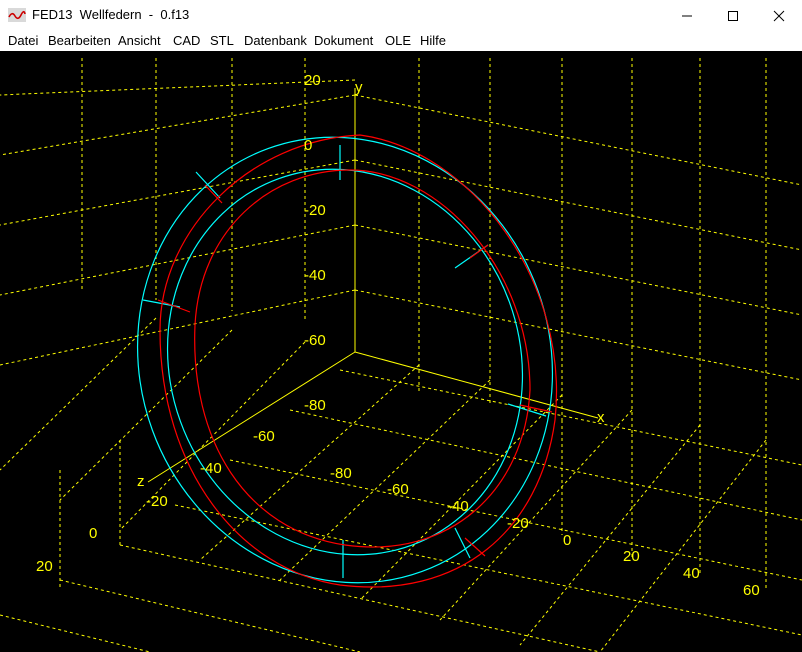 The width and height of the screenshot is (802, 652). What do you see at coordinates (398, 40) in the screenshot?
I see `menu-ole: OLE` at bounding box center [398, 40].